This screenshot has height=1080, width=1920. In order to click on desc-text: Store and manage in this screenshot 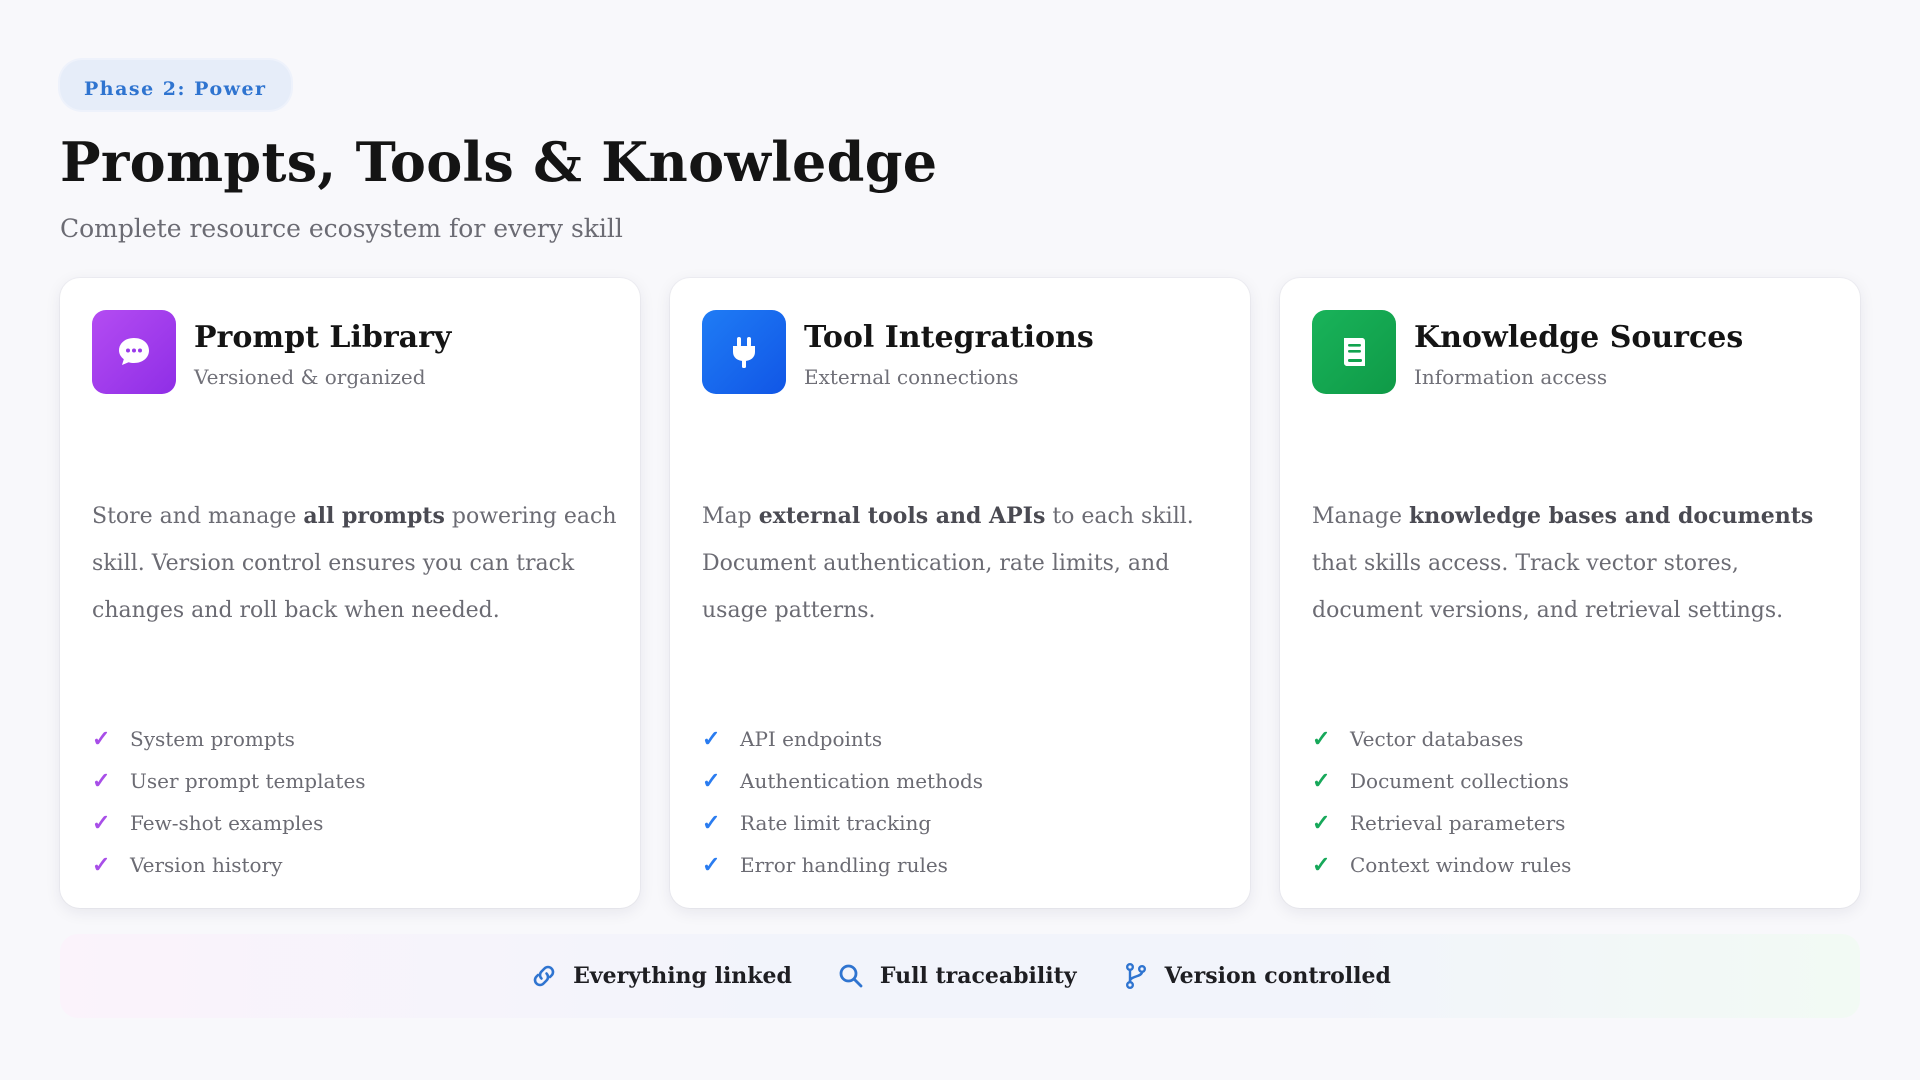, I will do `click(198, 516)`.